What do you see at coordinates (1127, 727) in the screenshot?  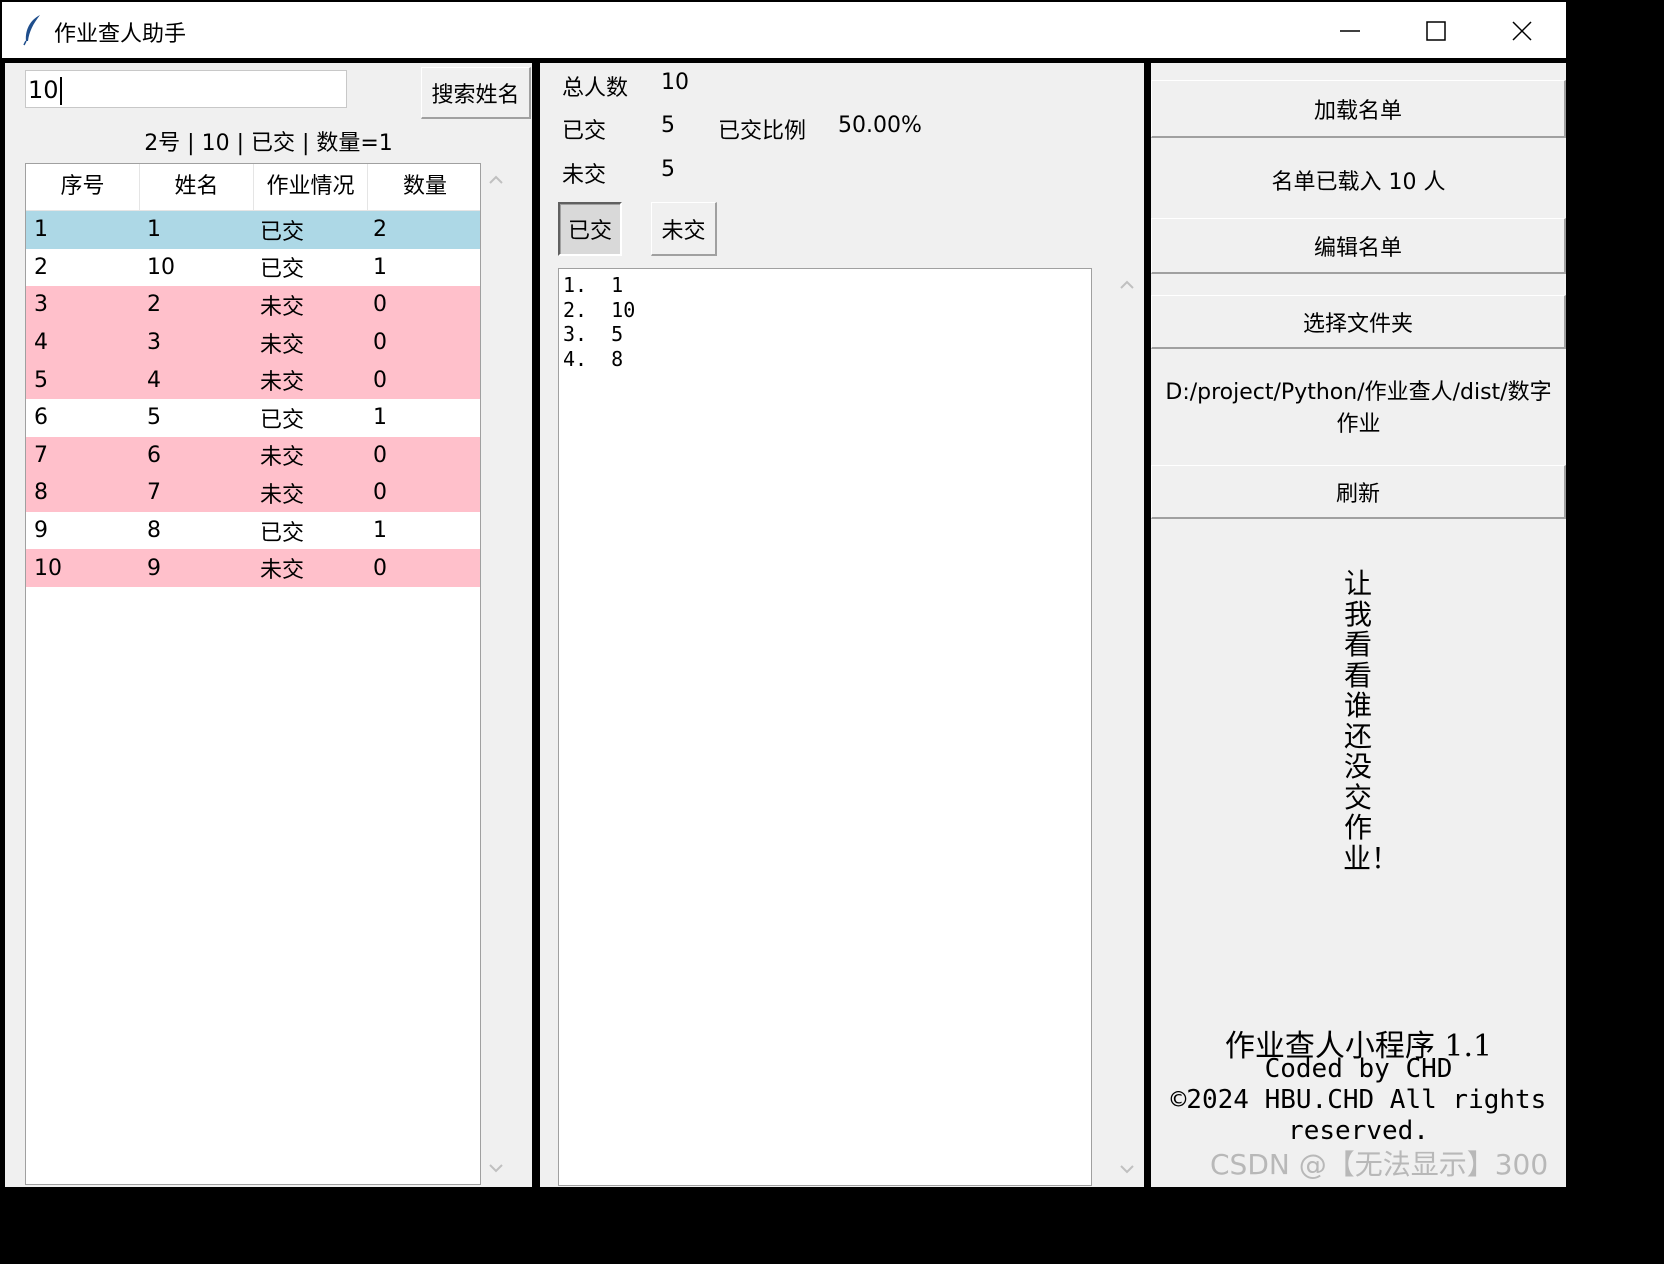 I see `listbox-scrollbar` at bounding box center [1127, 727].